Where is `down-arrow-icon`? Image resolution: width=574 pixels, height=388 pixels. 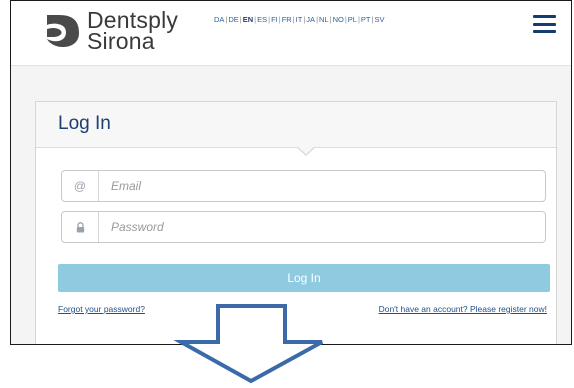
down-arrow-icon is located at coordinates (248, 344).